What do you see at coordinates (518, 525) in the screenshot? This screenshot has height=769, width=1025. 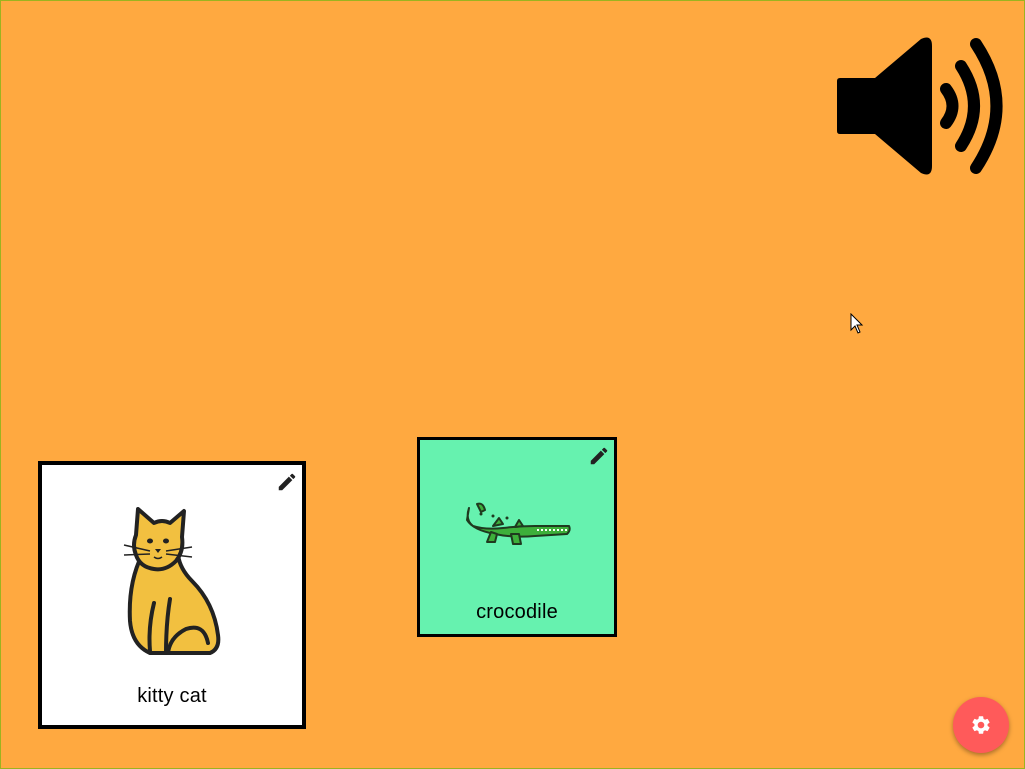 I see `crocodile-picture` at bounding box center [518, 525].